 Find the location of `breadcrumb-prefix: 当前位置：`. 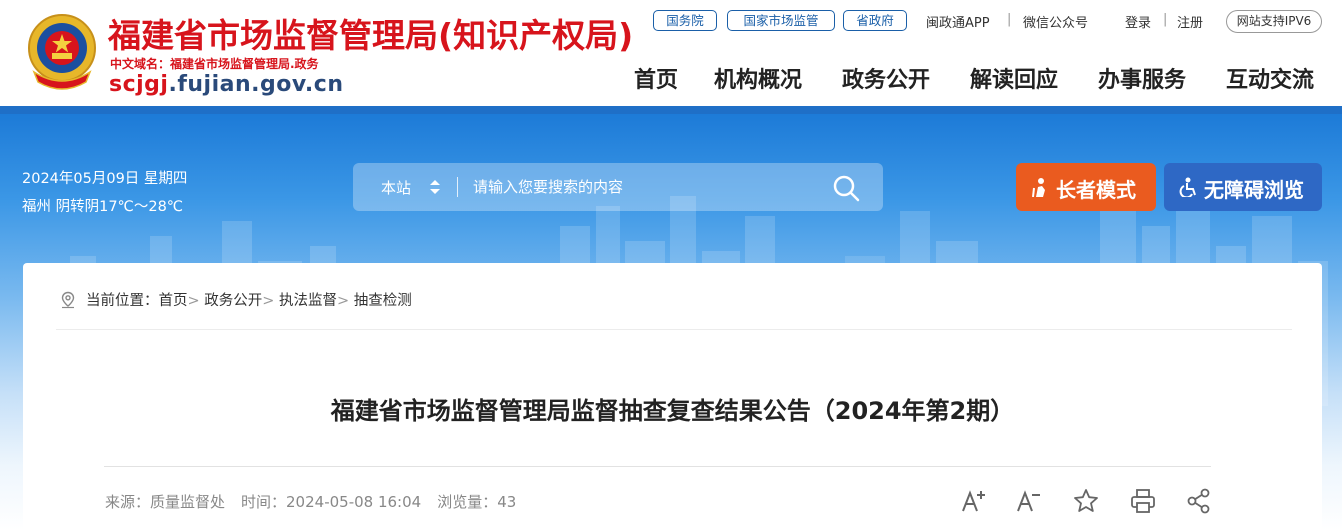

breadcrumb-prefix: 当前位置： is located at coordinates (122, 301).